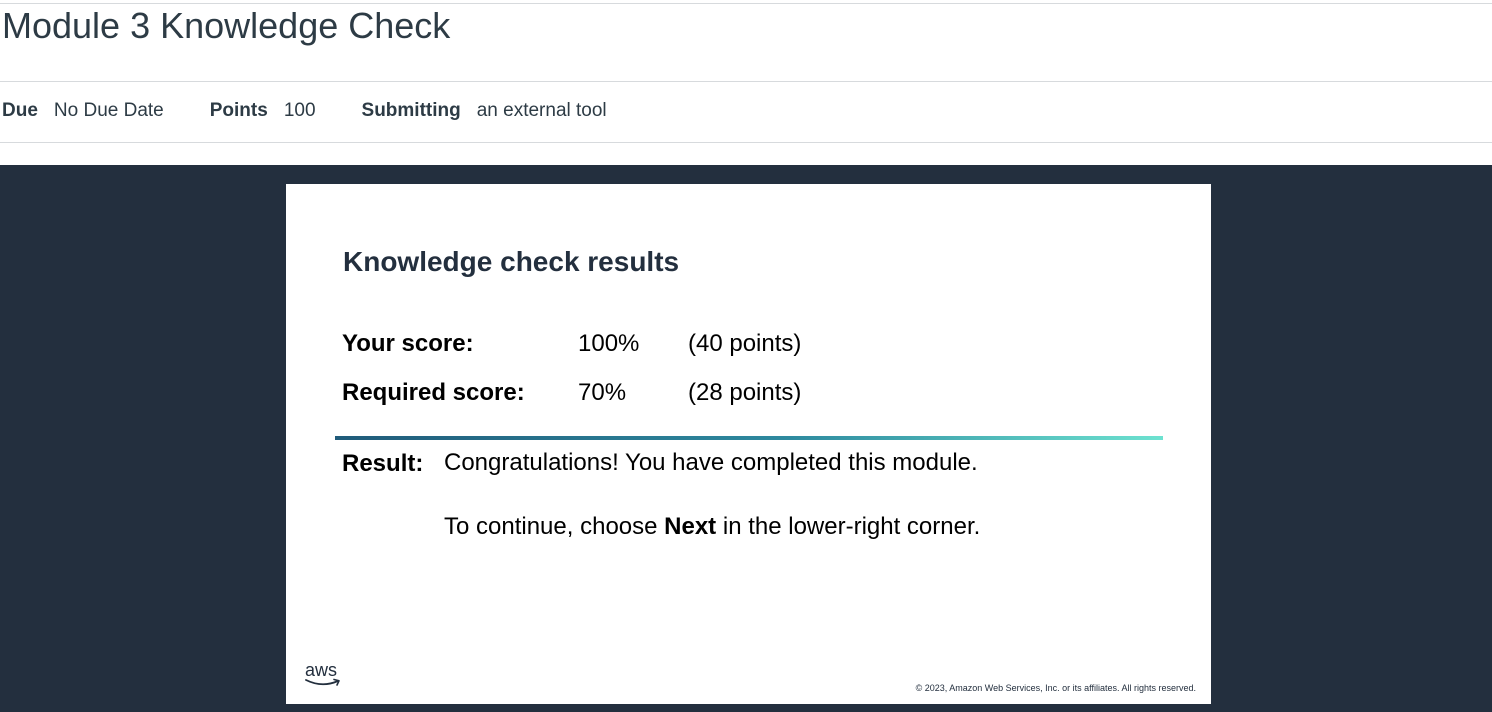 The height and width of the screenshot is (712, 1492). What do you see at coordinates (226, 25) in the screenshot?
I see `page-title: Module 3 Knowledge Check` at bounding box center [226, 25].